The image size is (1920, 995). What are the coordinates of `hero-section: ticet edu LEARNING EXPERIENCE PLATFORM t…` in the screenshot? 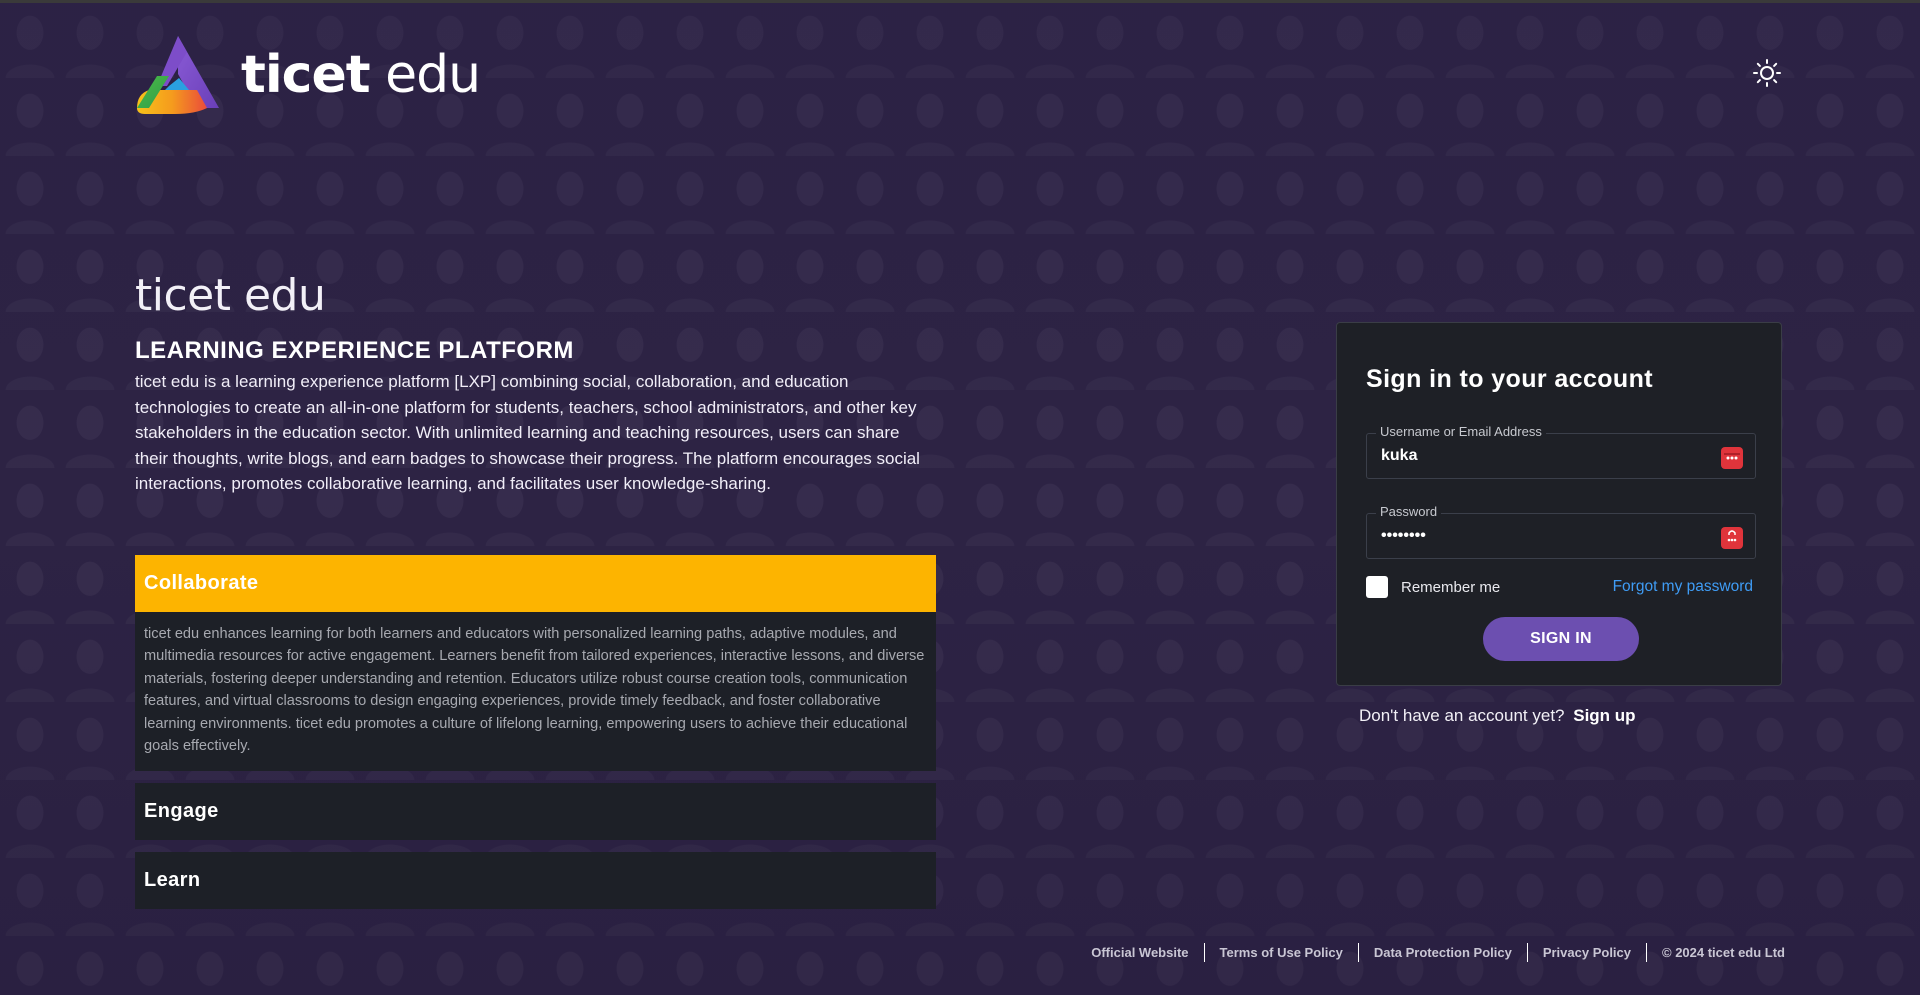 It's located at (535, 383).